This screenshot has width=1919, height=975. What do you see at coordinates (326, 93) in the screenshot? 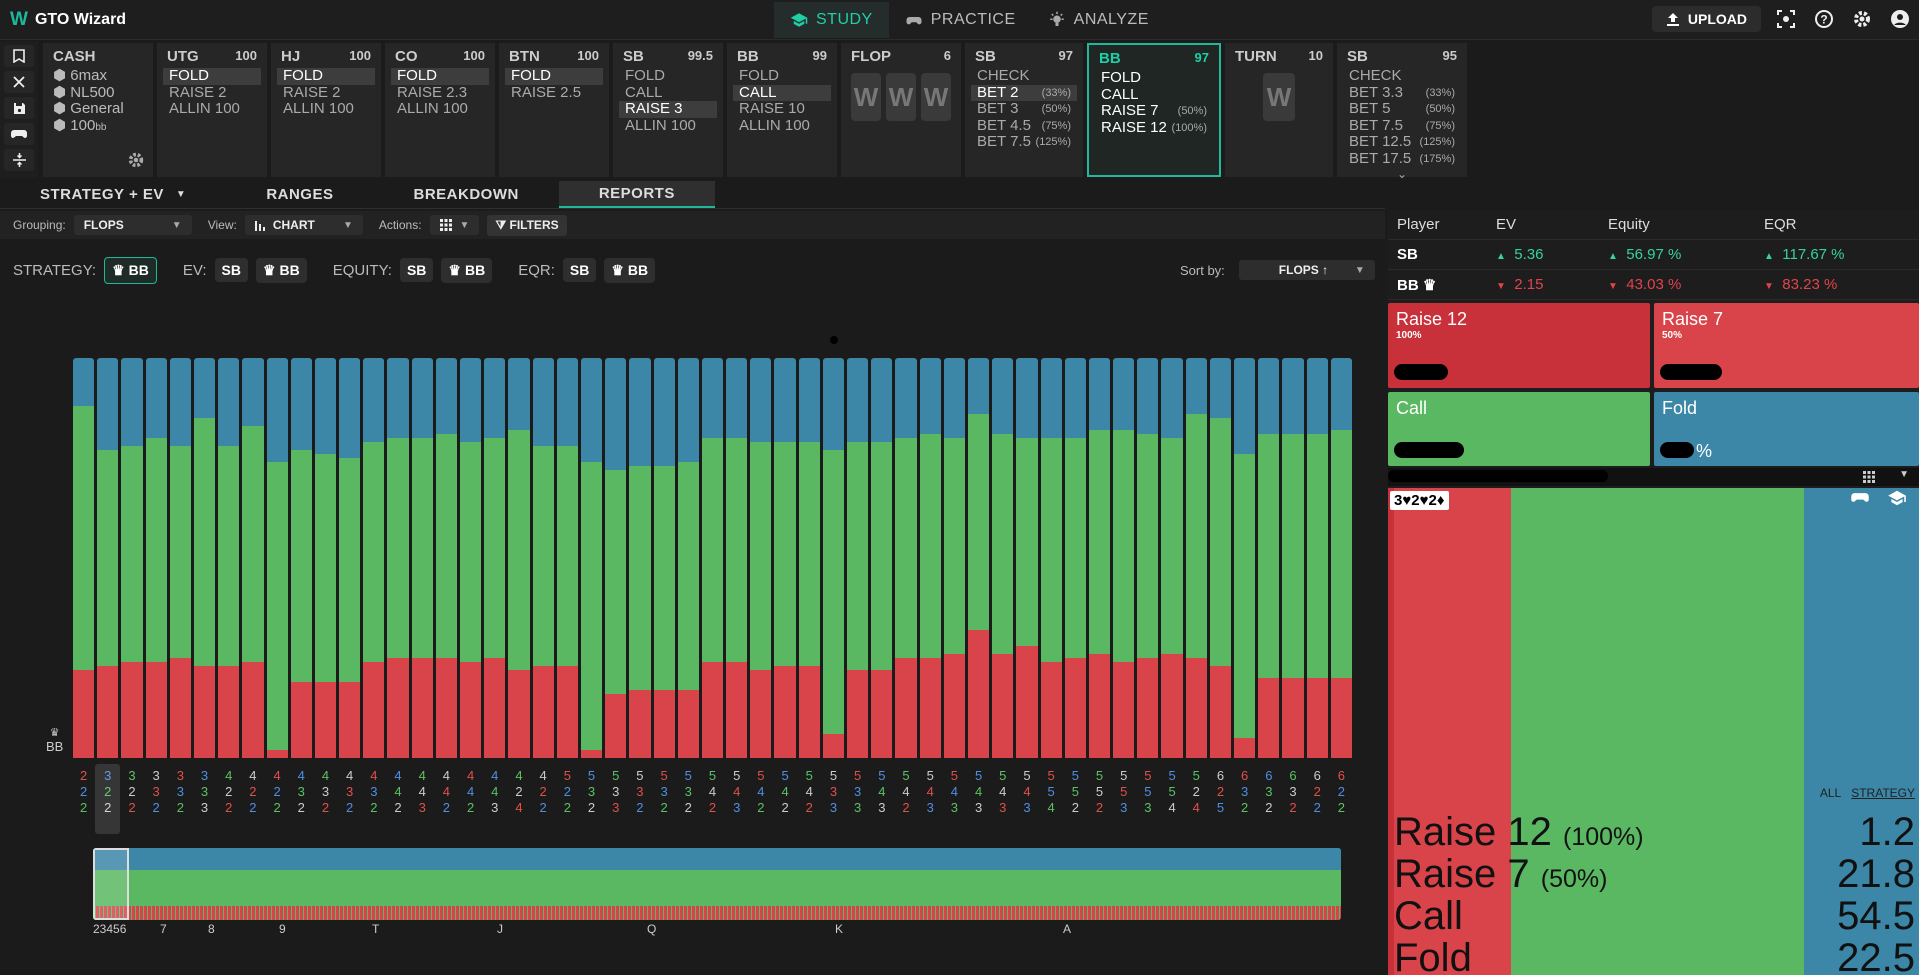
I see `action-option: RAISE 2` at bounding box center [326, 93].